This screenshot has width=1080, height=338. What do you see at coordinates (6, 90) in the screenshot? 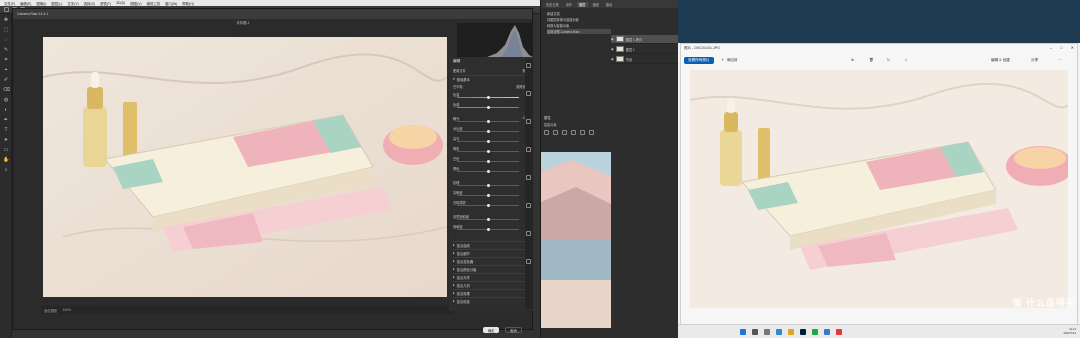
I see `tool-icon: ⌫` at bounding box center [6, 90].